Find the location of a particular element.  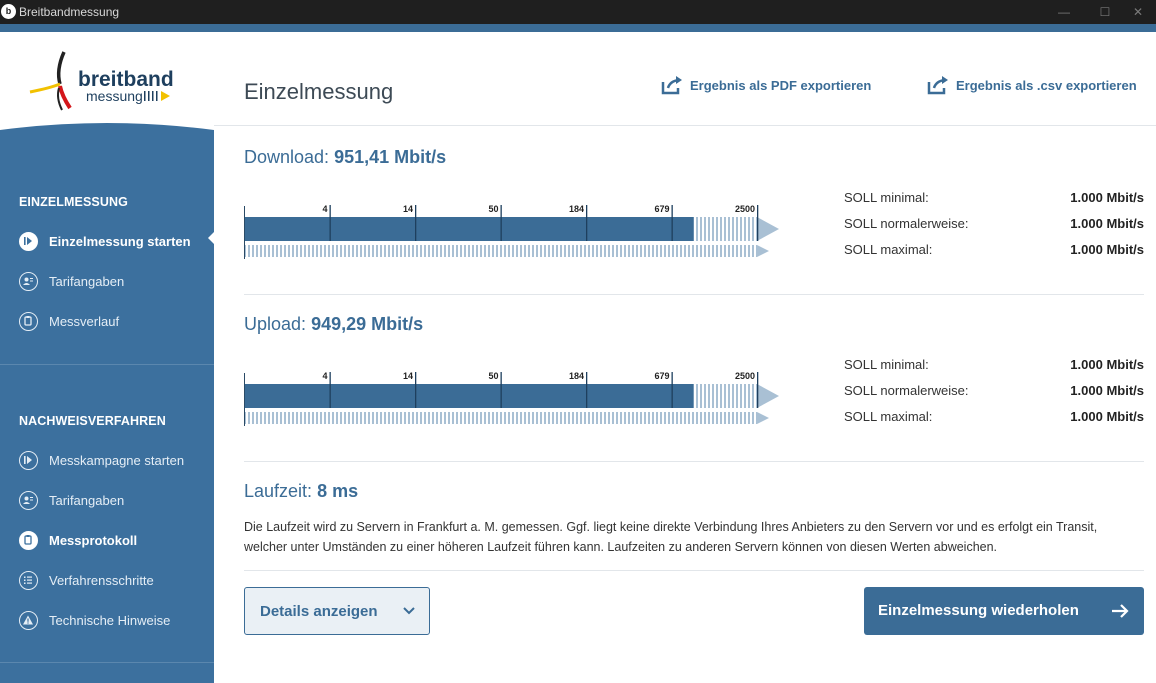

header-divider is located at coordinates (685, 125).